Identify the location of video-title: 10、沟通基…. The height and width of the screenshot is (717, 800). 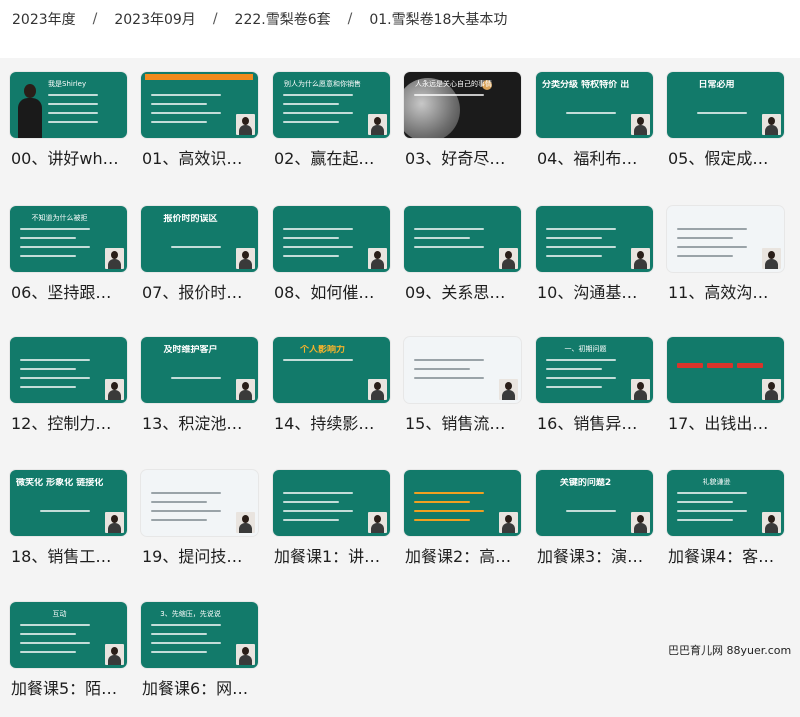
(597, 293).